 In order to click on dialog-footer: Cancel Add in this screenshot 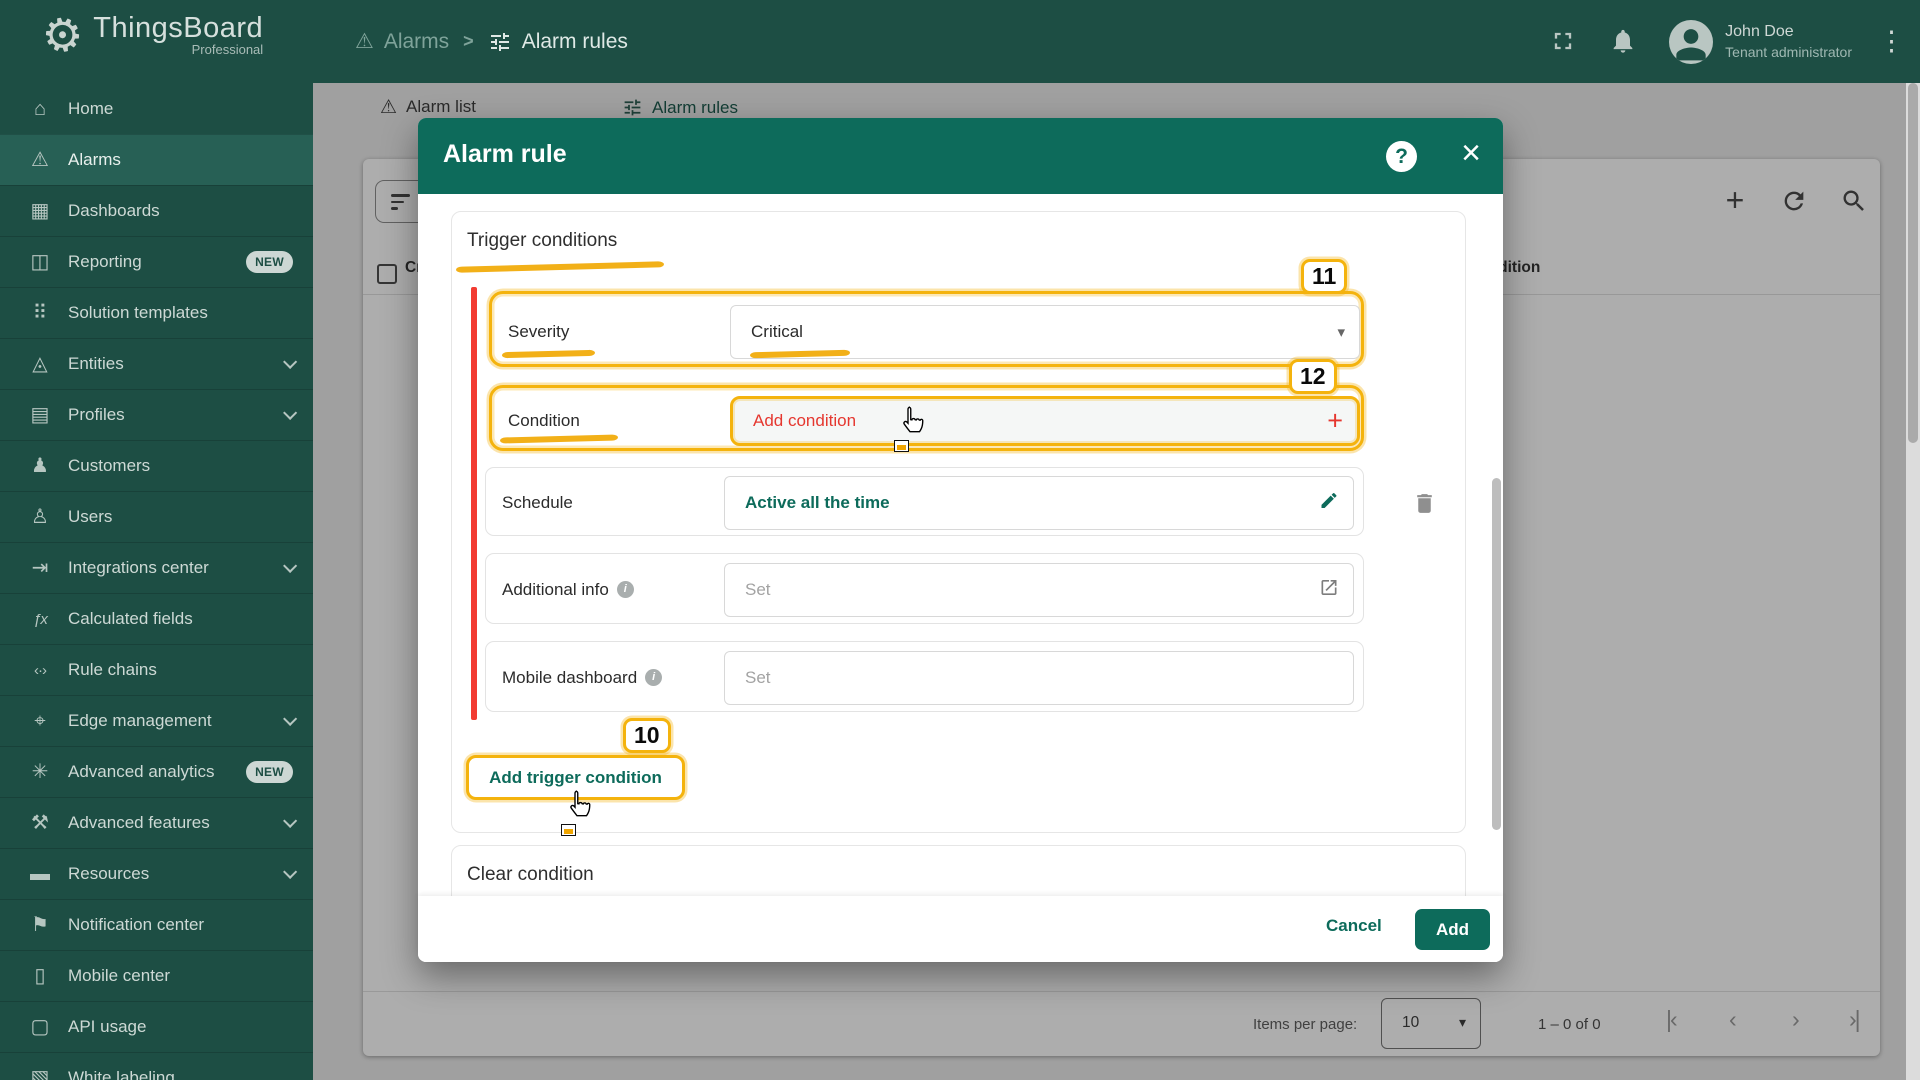, I will do `click(960, 929)`.